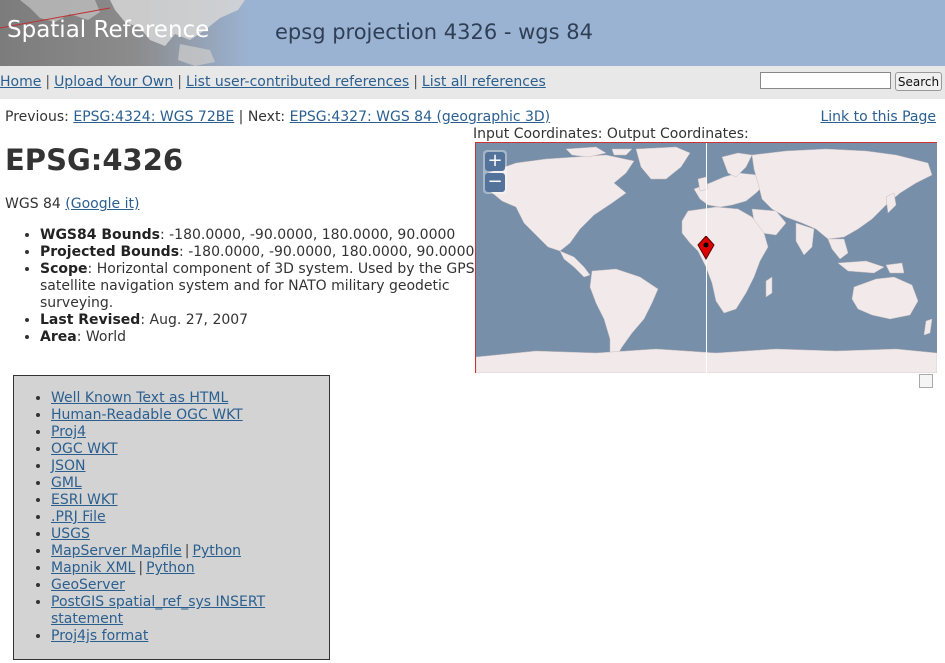 This screenshot has width=945, height=663. What do you see at coordinates (190, 483) in the screenshot?
I see `format-item: GML` at bounding box center [190, 483].